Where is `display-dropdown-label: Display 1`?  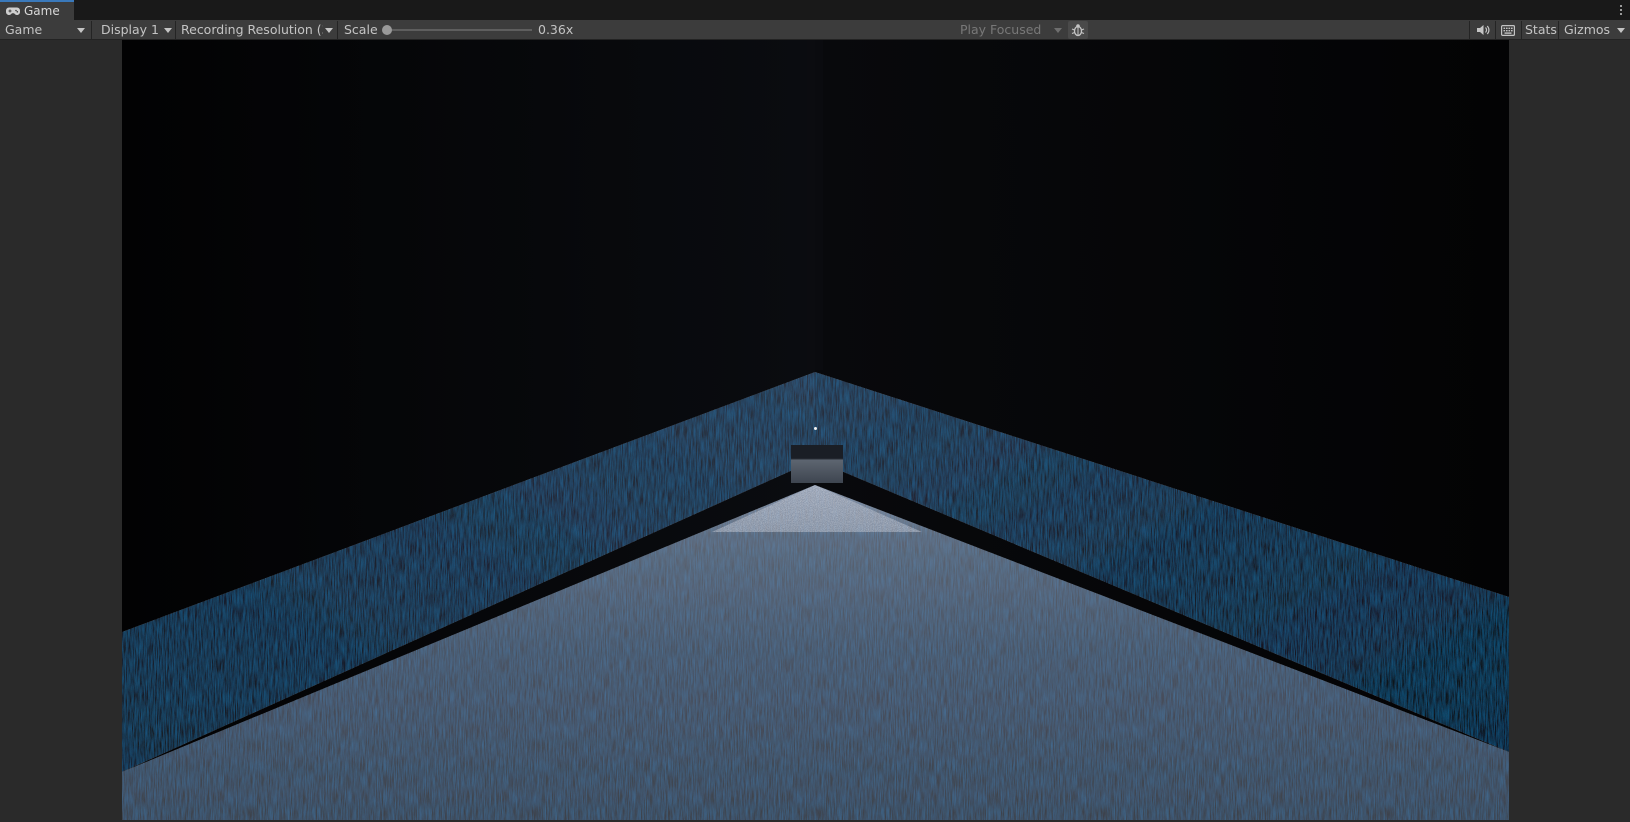
display-dropdown-label: Display 1 is located at coordinates (130, 29).